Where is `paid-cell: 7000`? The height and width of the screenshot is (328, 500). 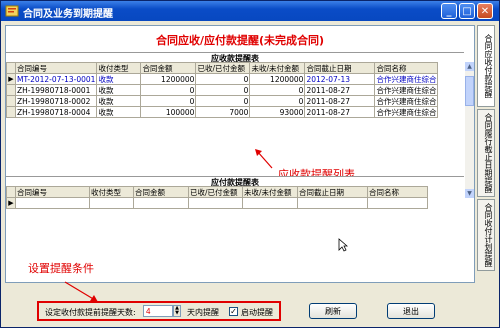 paid-cell: 7000 is located at coordinates (223, 112).